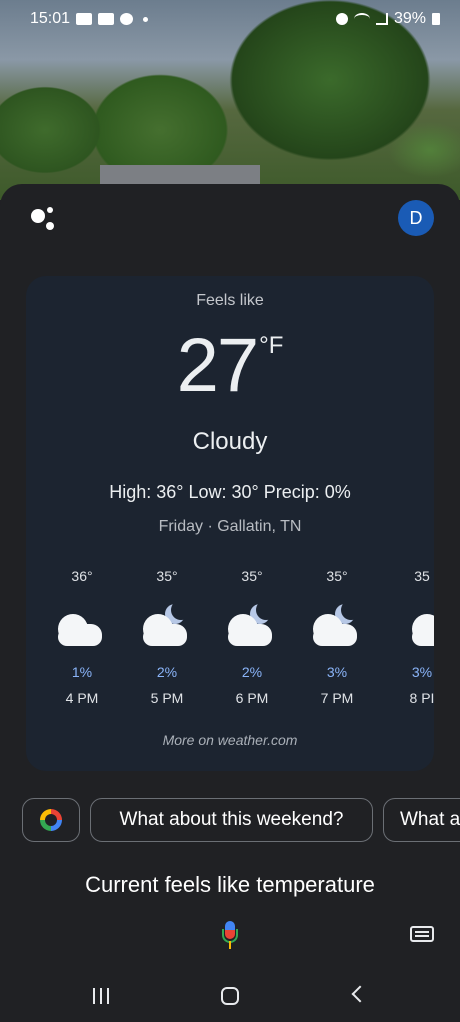  I want to click on status-time: 15:01, so click(50, 18).